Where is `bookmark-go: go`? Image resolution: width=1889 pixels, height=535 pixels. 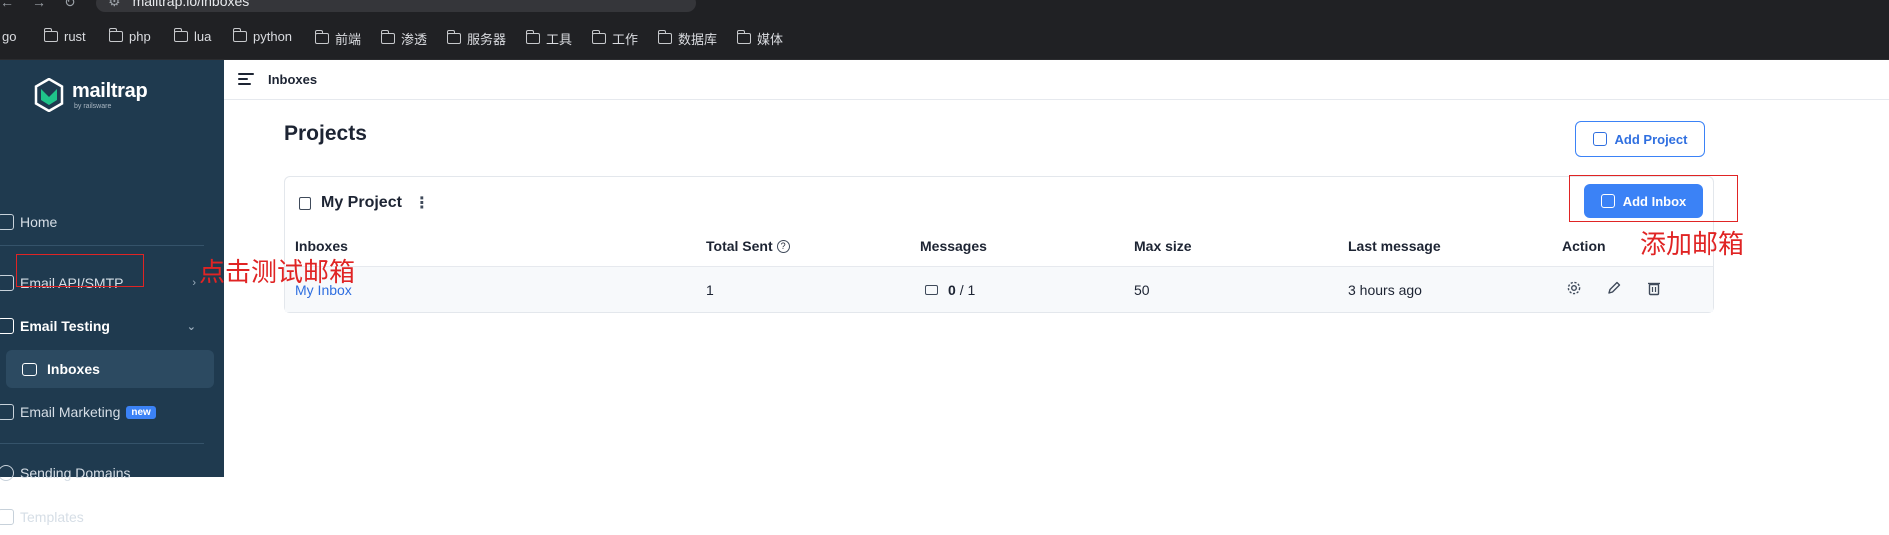 bookmark-go: go is located at coordinates (9, 36).